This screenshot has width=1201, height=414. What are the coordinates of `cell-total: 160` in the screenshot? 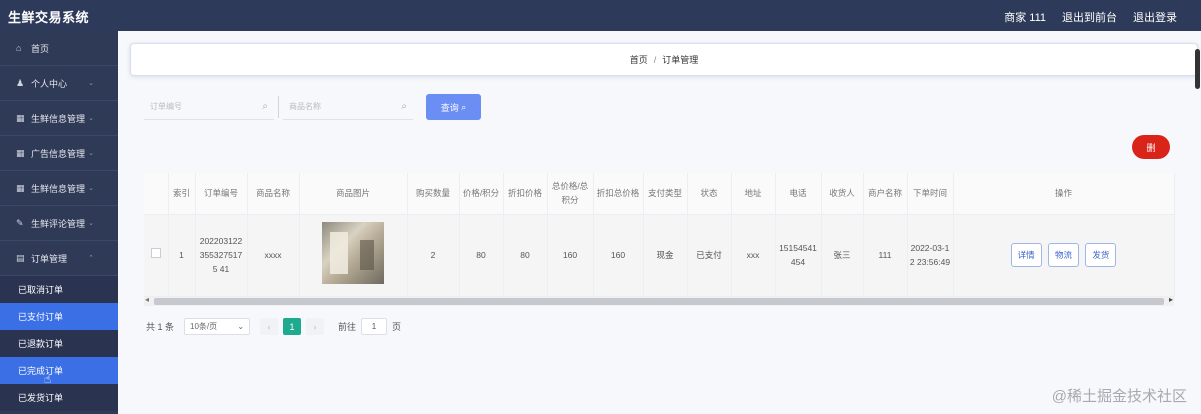 It's located at (570, 255).